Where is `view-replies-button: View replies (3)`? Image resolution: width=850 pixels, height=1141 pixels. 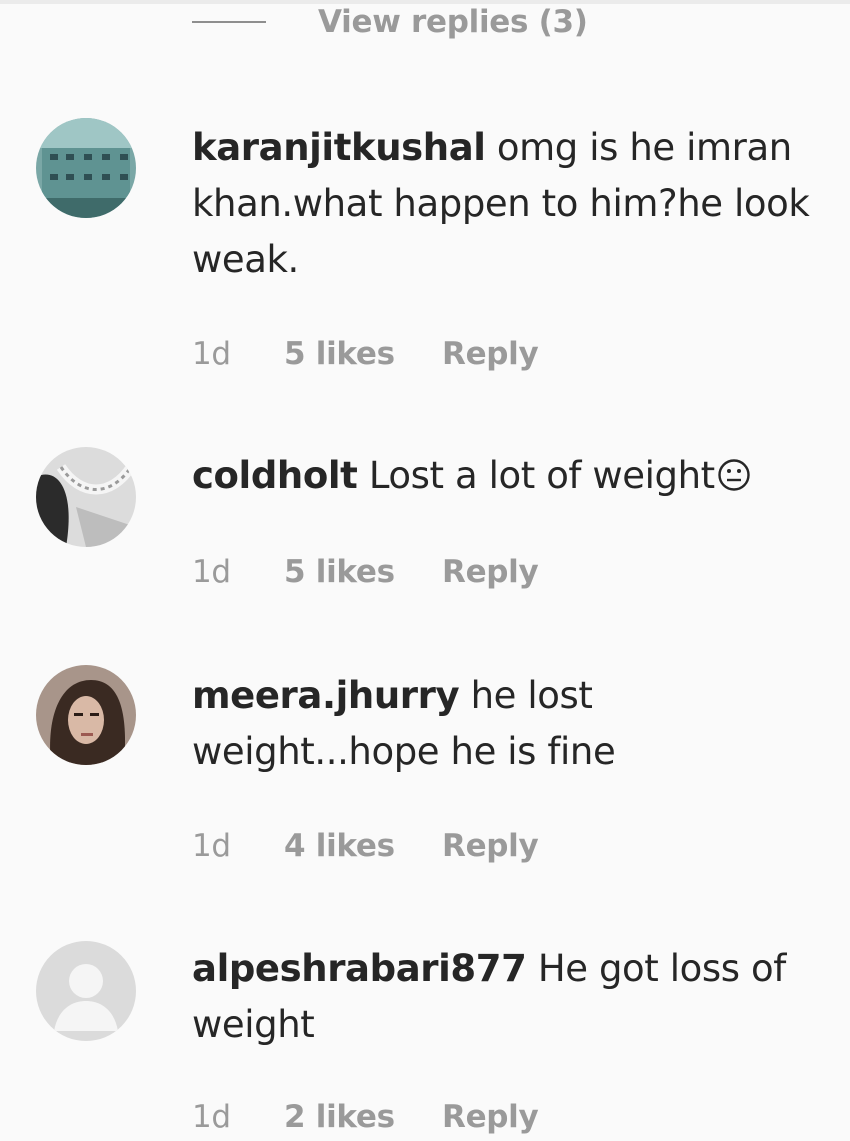
view-replies-button: View replies (3) is located at coordinates (390, 22).